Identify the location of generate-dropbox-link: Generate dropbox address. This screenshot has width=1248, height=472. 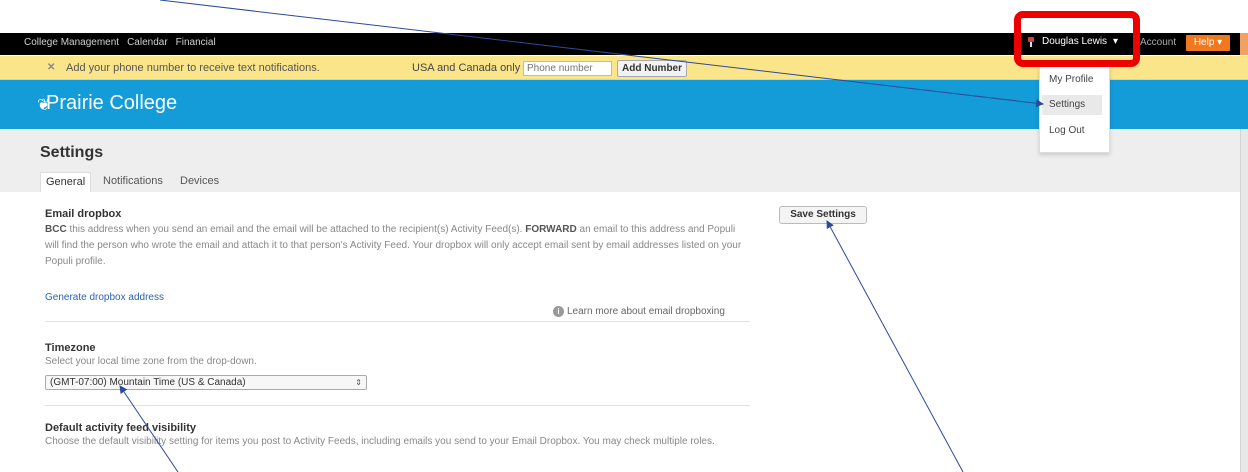
(104, 297).